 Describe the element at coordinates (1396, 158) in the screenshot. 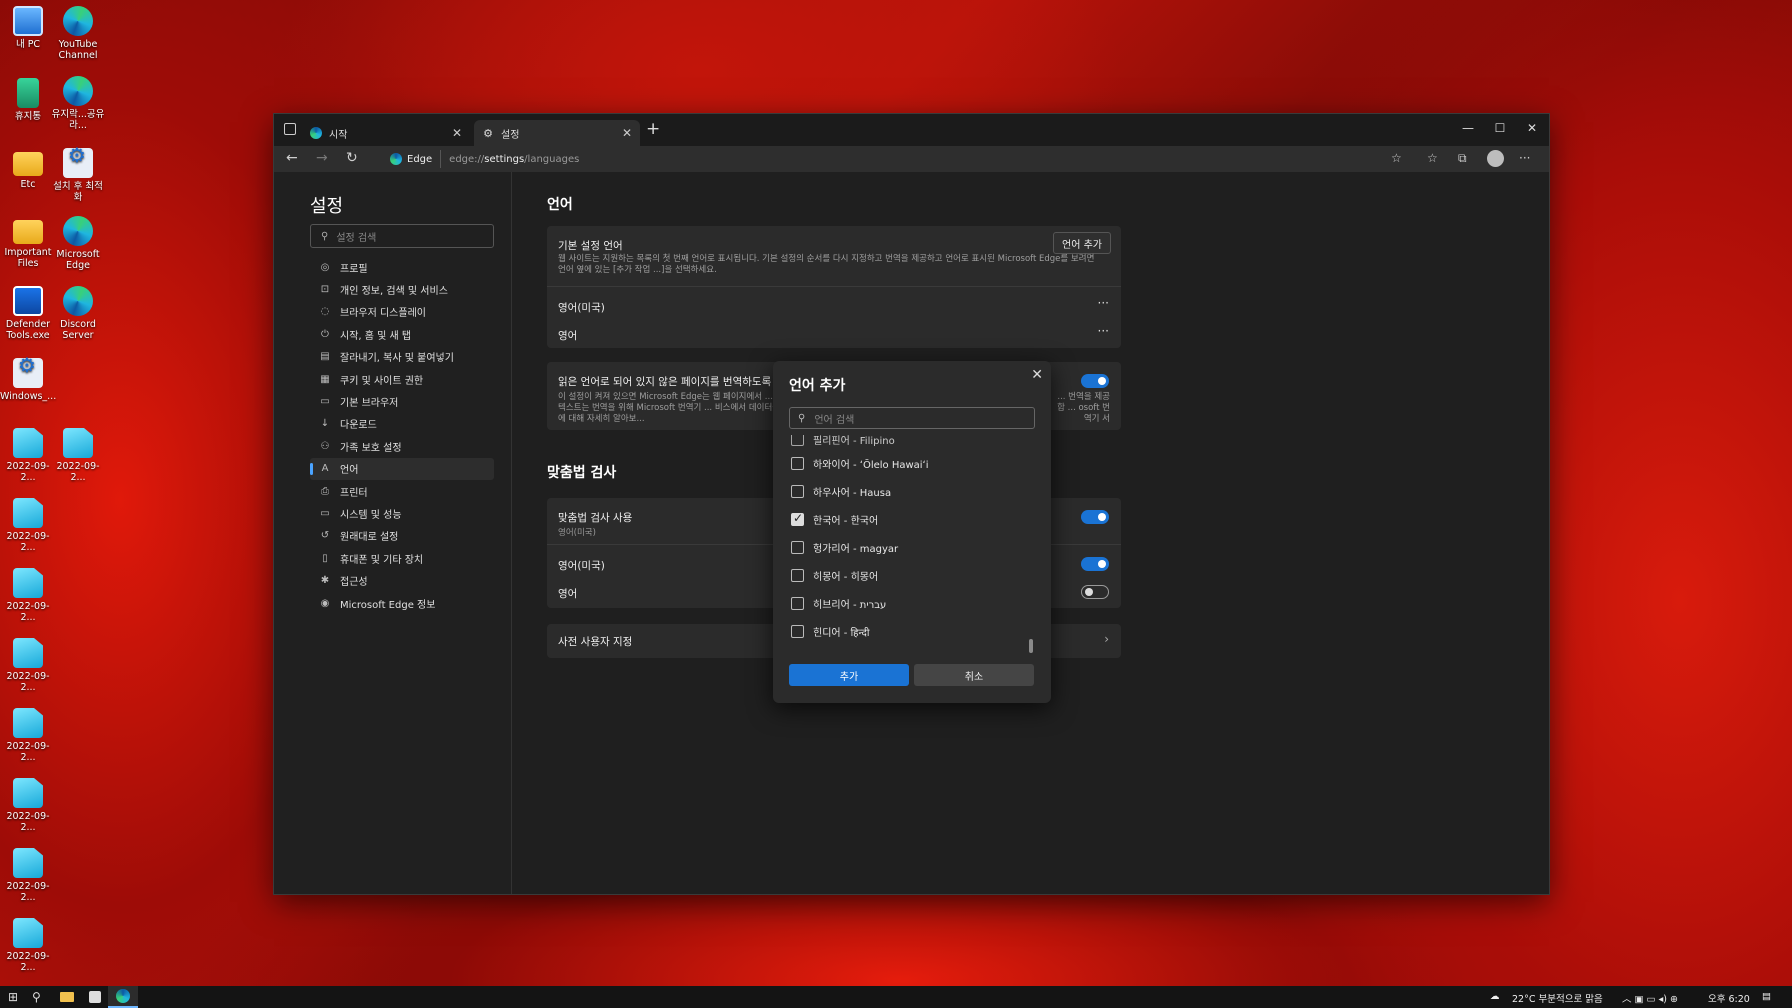

I see `add-favorite-icon: ☆` at that location.